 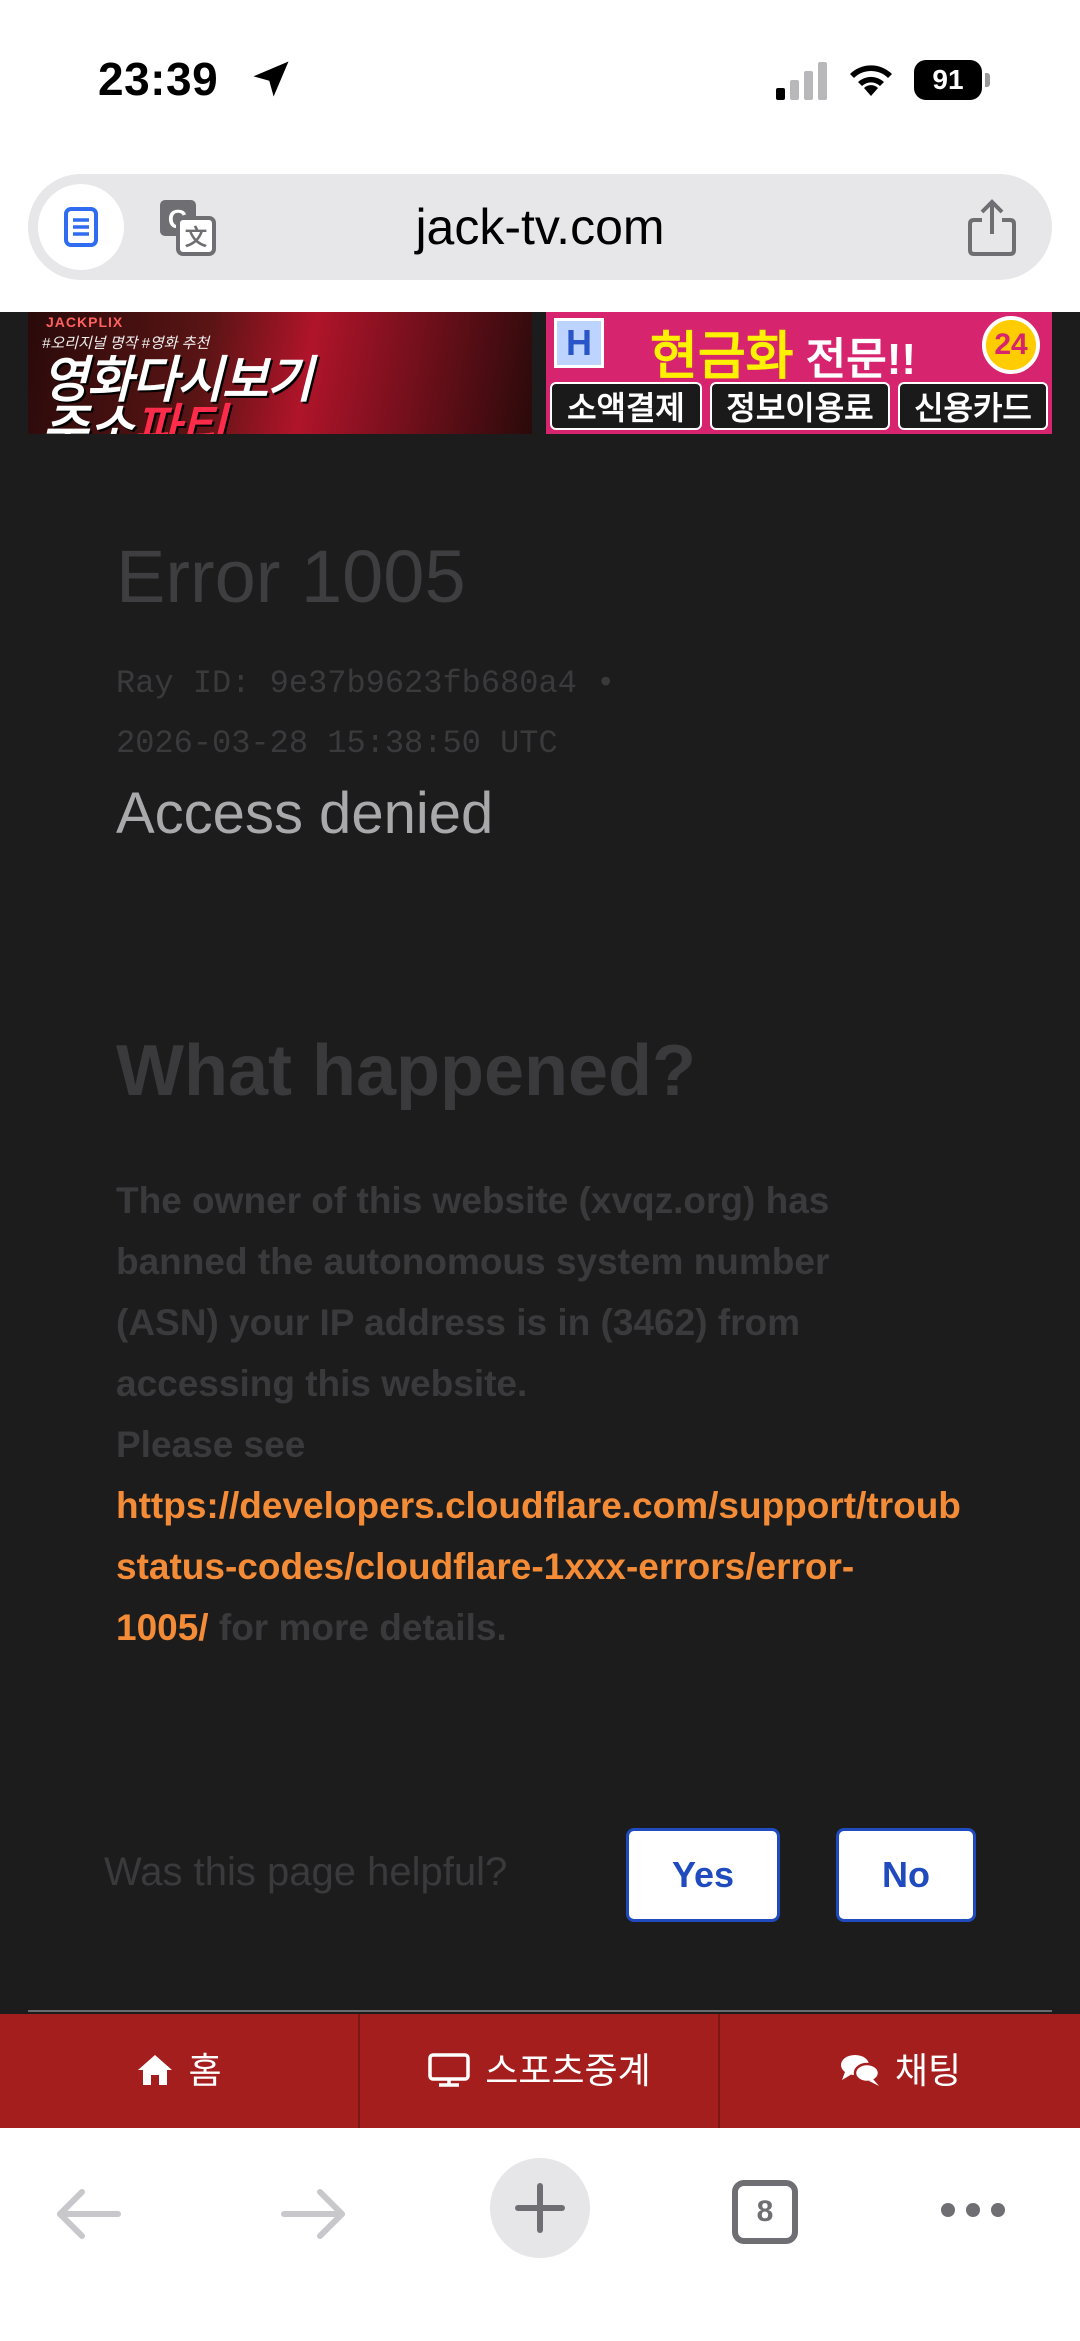 I want to click on feedback-yes-button: Yes, so click(x=703, y=1875).